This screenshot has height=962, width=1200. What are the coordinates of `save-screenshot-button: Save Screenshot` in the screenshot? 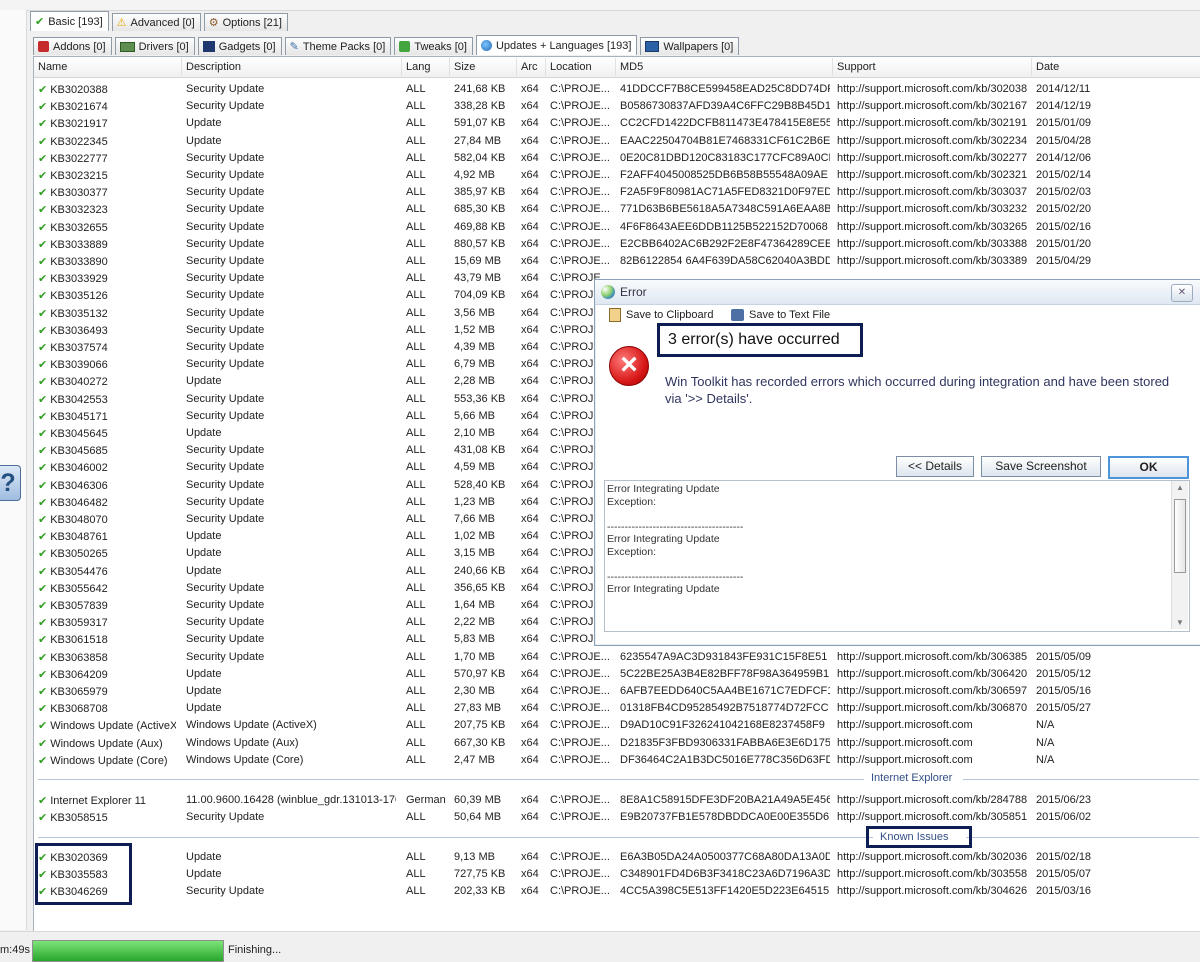 It's located at (1041, 466).